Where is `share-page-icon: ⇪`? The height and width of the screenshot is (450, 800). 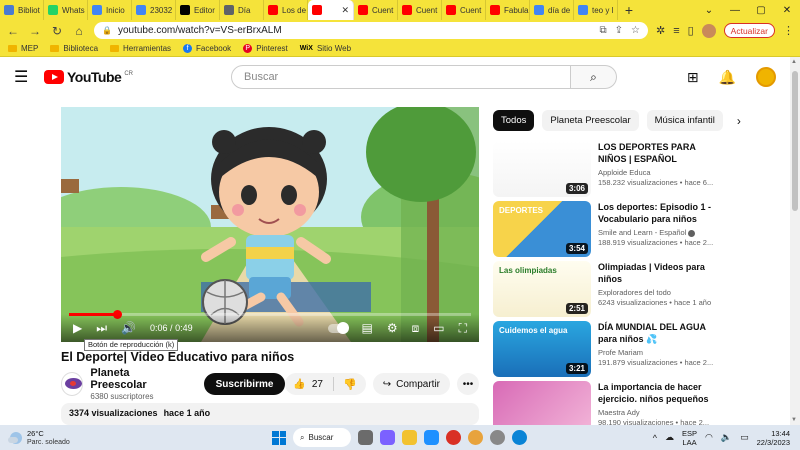 share-page-icon: ⇪ is located at coordinates (619, 30).